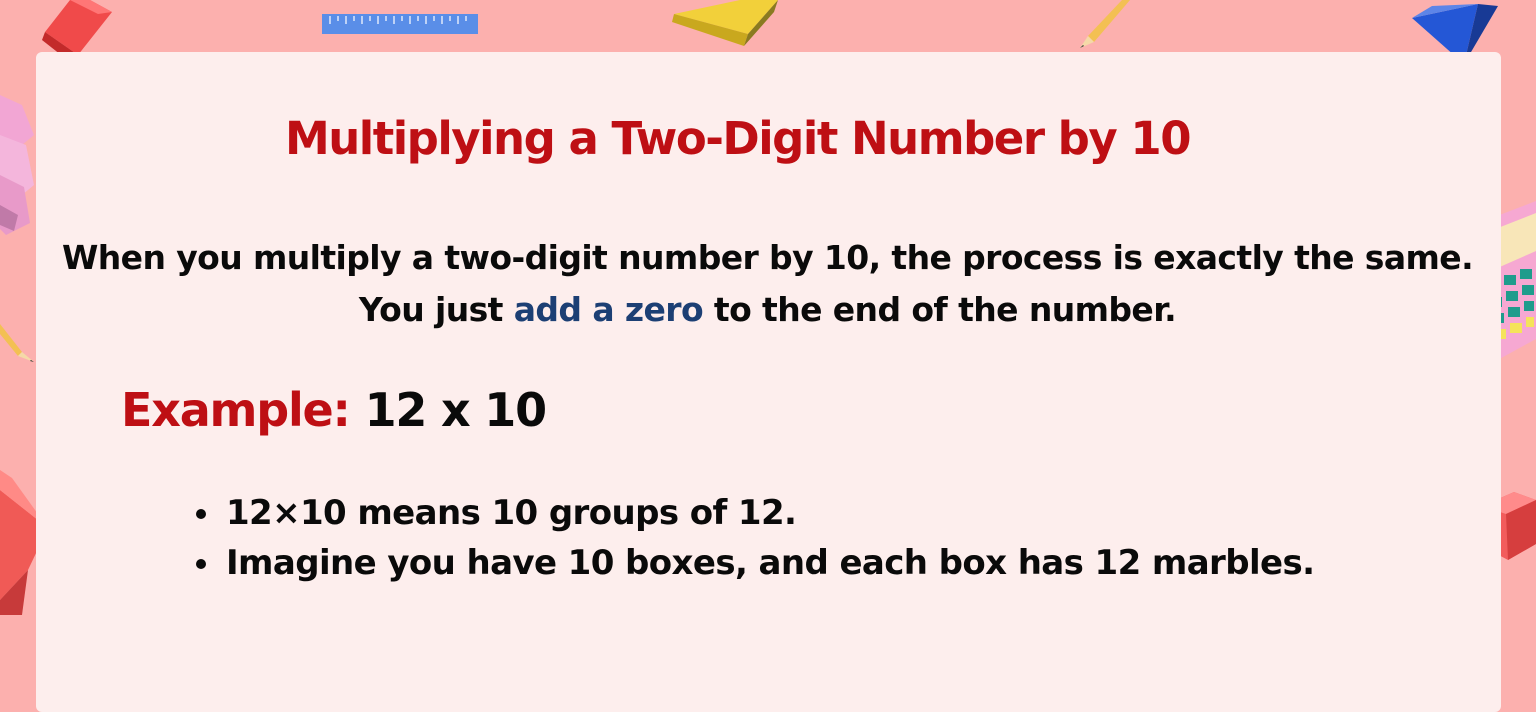 The height and width of the screenshot is (712, 1536). What do you see at coordinates (940, 309) in the screenshot?
I see `intro-text-end: to the end of the number.` at bounding box center [940, 309].